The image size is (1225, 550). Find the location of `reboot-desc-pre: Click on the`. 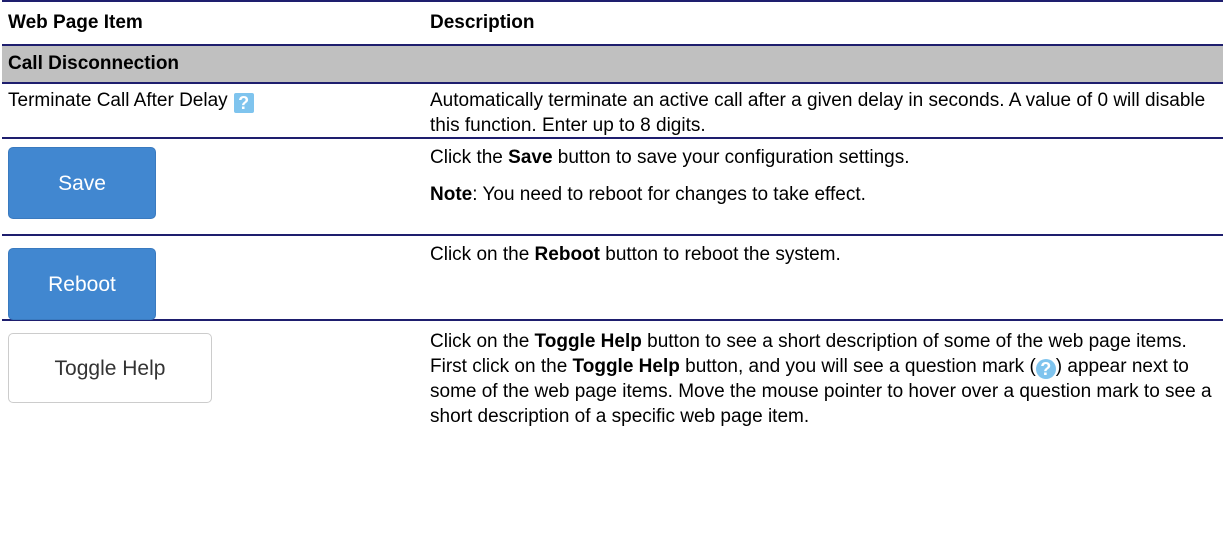

reboot-desc-pre: Click on the is located at coordinates (482, 254).